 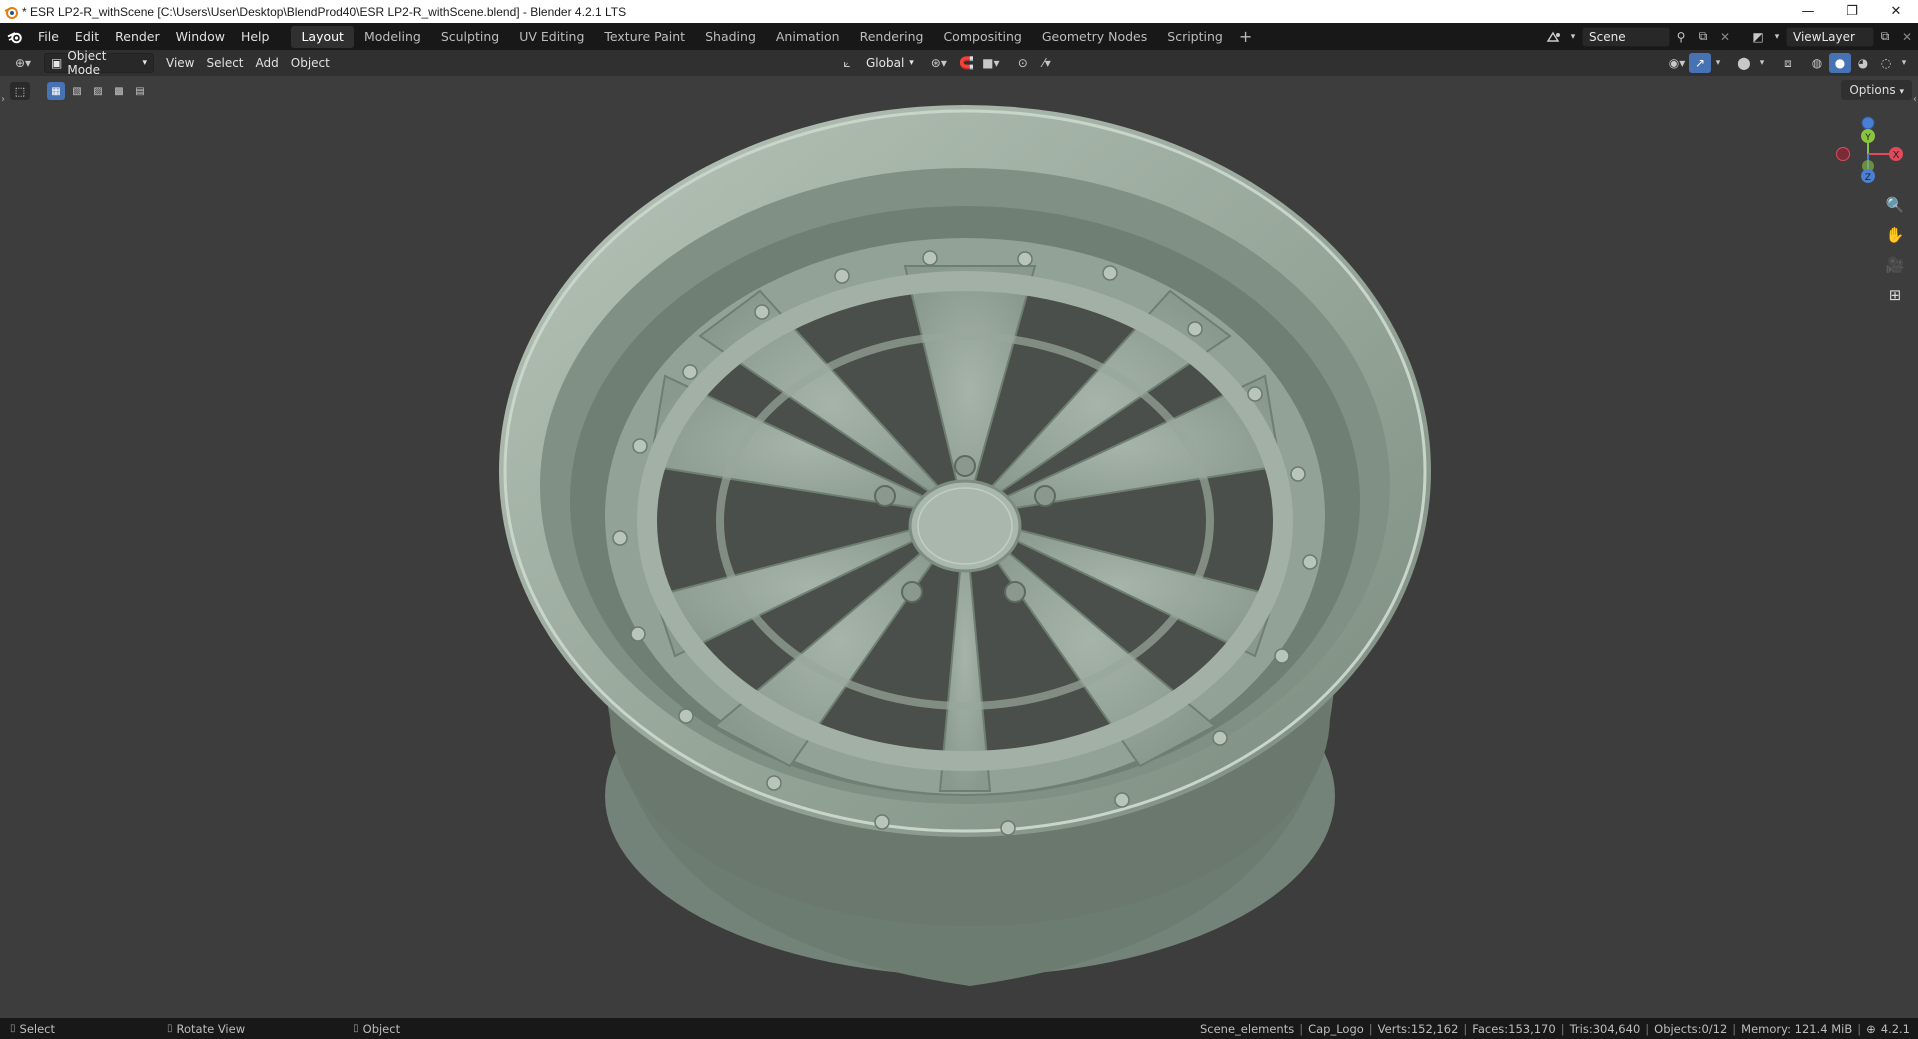 What do you see at coordinates (1808, 11) in the screenshot?
I see `minimize-button: —` at bounding box center [1808, 11].